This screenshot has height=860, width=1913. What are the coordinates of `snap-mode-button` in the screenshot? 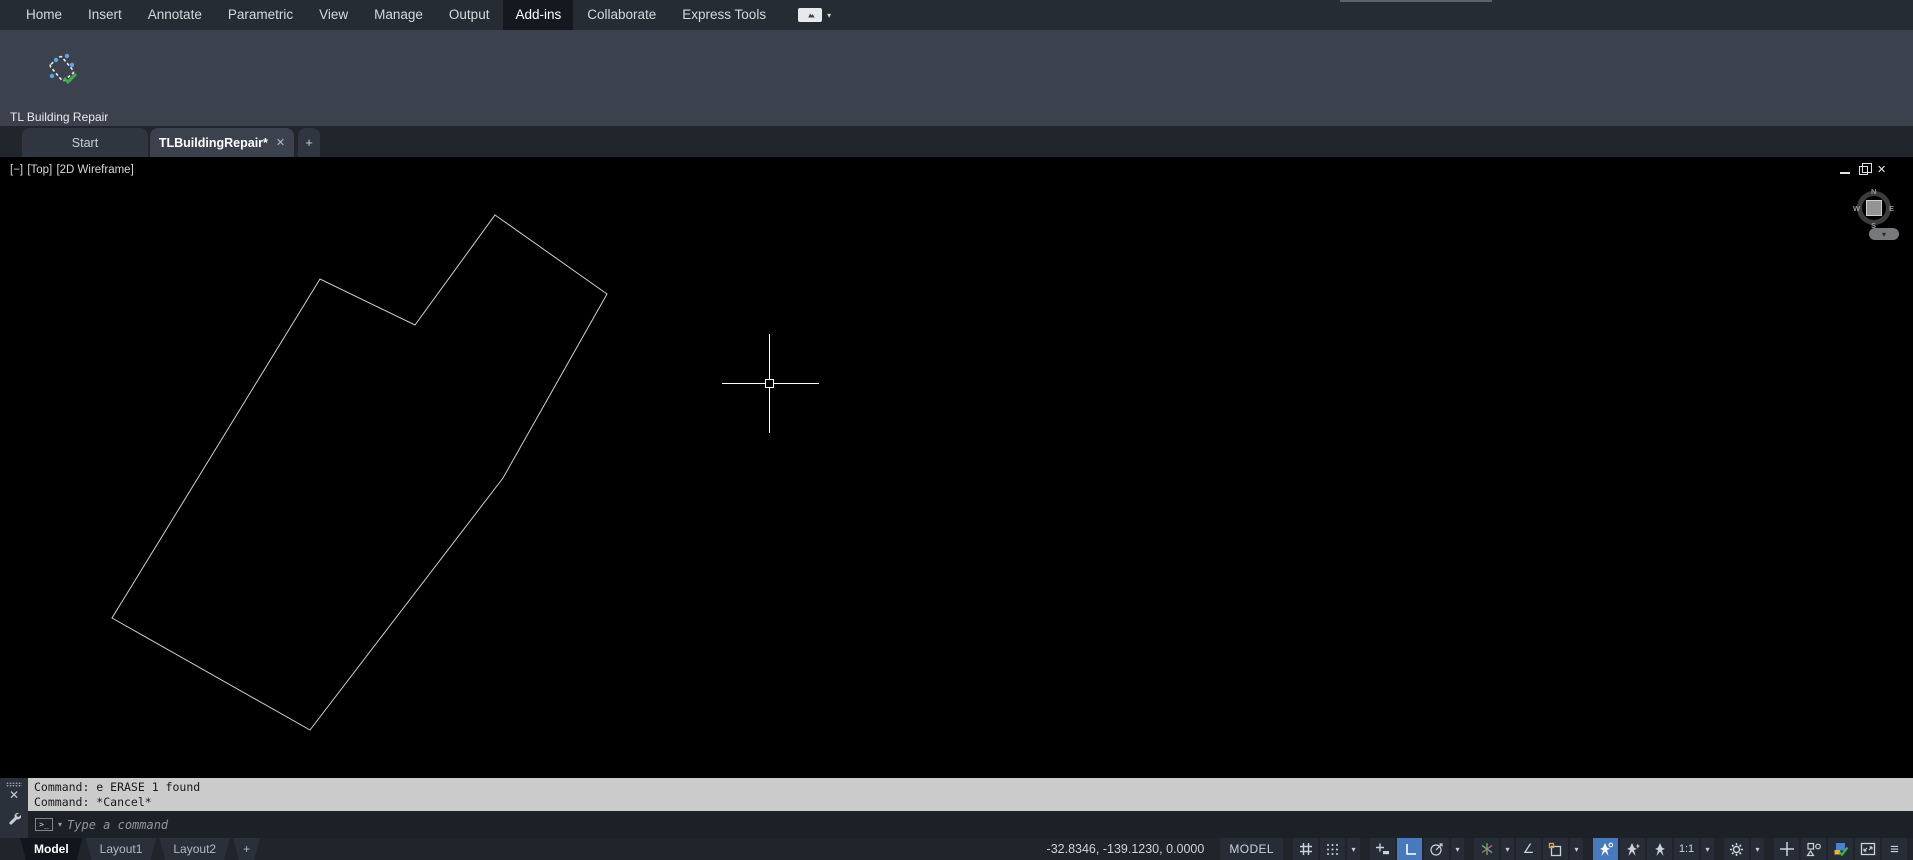 It's located at (1332, 849).